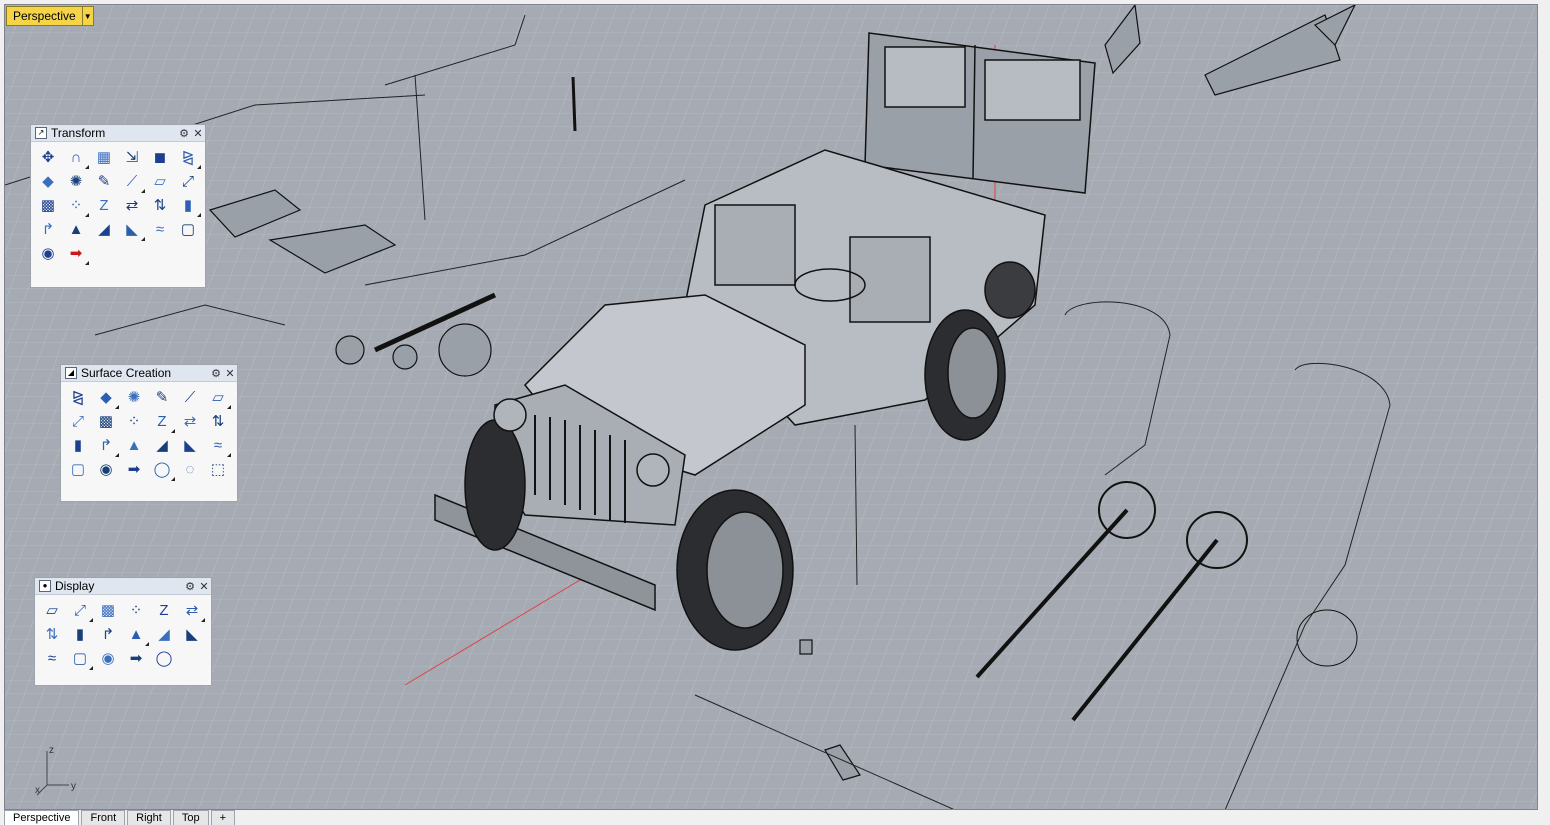 This screenshot has width=1550, height=825. What do you see at coordinates (48, 229) in the screenshot?
I see `bend-icon: ↱` at bounding box center [48, 229].